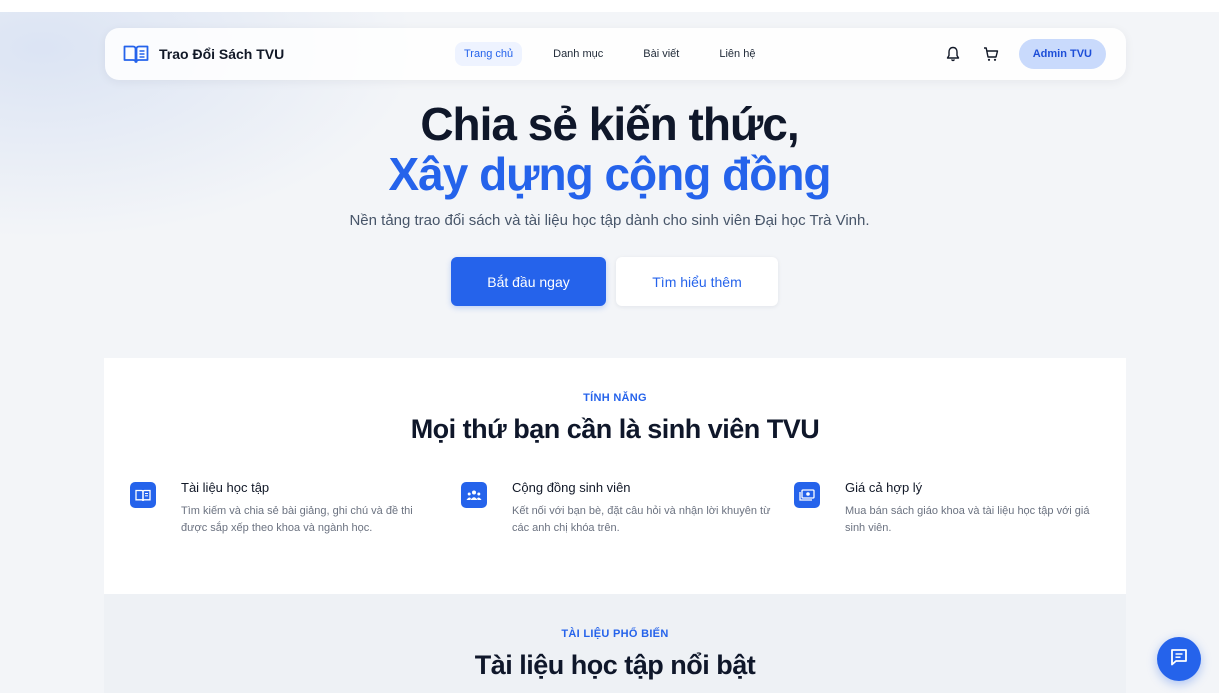 The width and height of the screenshot is (1219, 693). Describe the element at coordinates (578, 54) in the screenshot. I see `nav-link-categories: Danh mục` at that location.